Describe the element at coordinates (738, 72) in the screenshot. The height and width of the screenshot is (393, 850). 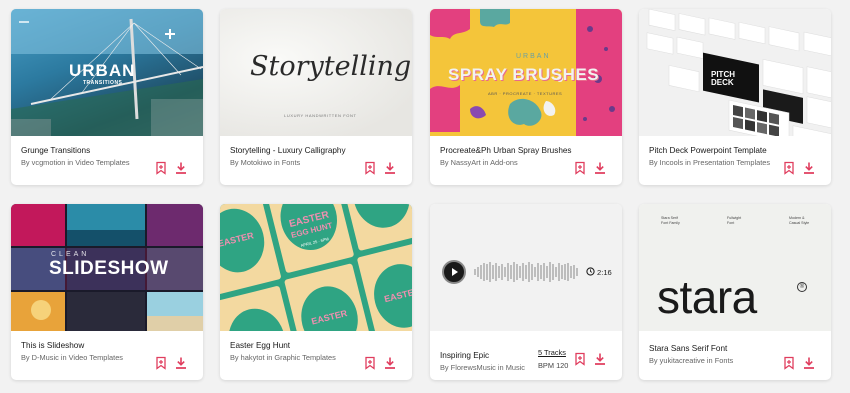
I see `slides-mockup` at that location.